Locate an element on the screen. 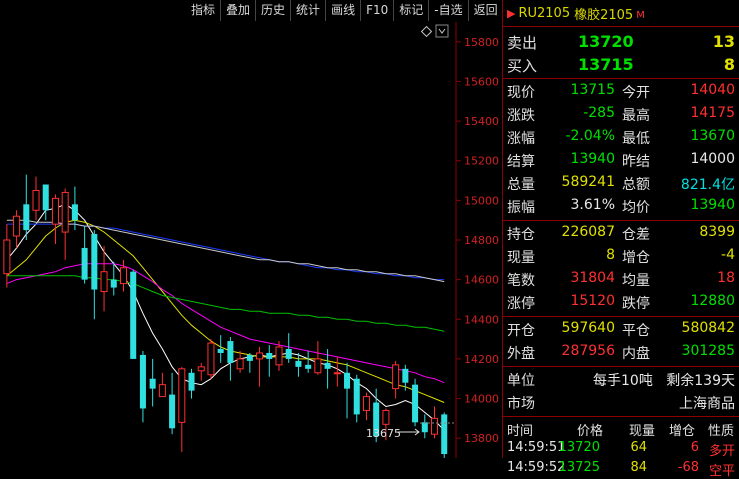 The image size is (739, 479). position-stat-label: 持仓 is located at coordinates (521, 235).